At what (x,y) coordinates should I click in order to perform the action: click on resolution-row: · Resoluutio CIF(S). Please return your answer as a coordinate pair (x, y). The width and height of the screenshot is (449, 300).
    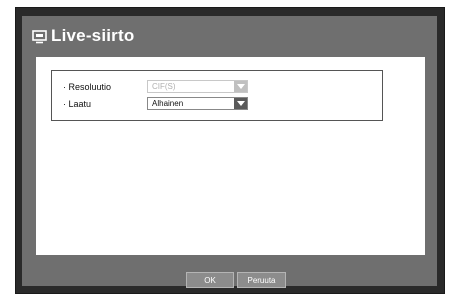
    Looking at the image, I should click on (217, 87).